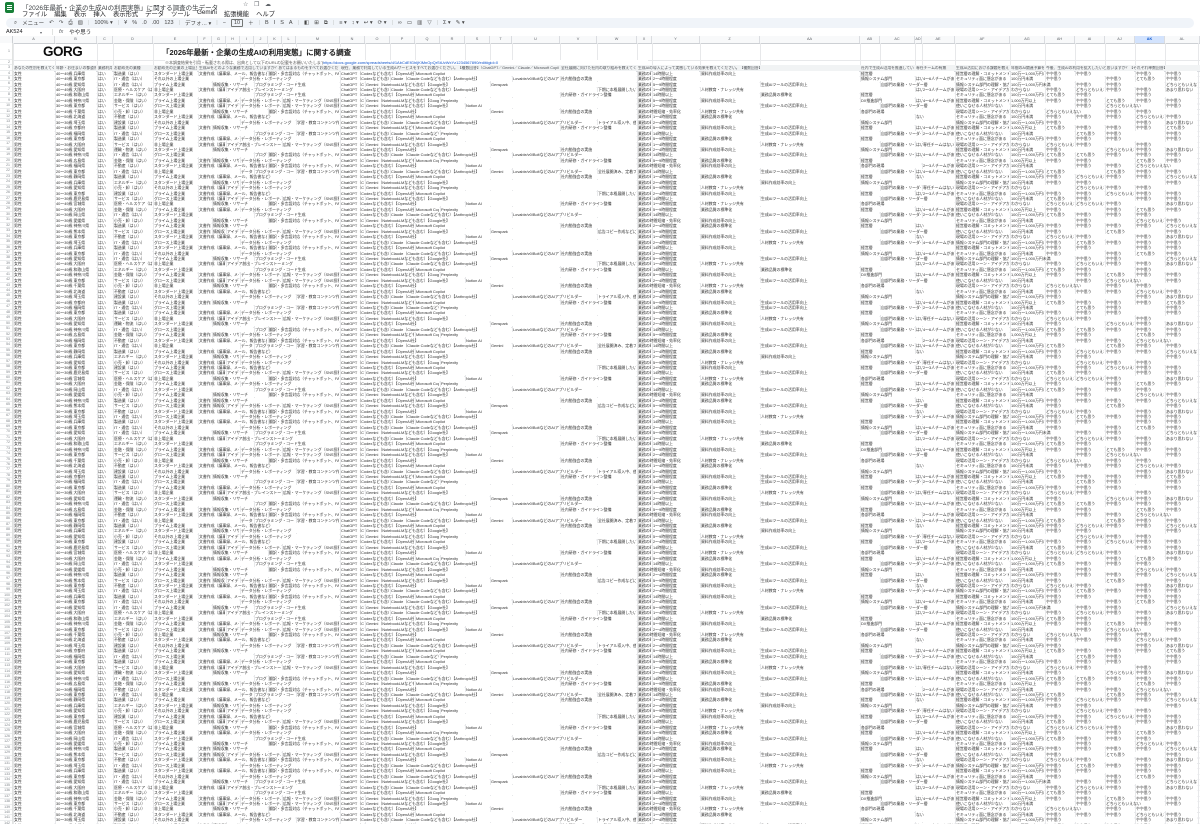  I want to click on cell: 100万円未満, so click(1042, 106).